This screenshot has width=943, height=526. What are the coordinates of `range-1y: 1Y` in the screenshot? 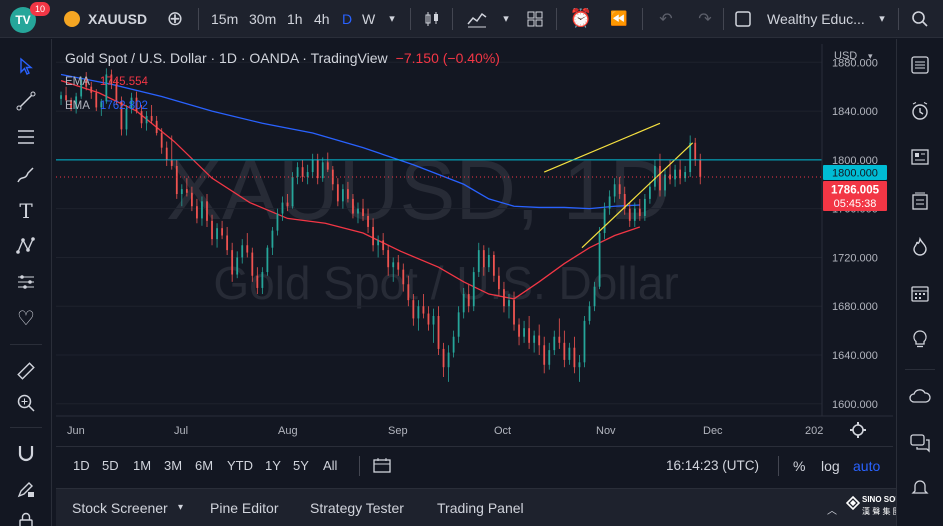 It's located at (273, 465).